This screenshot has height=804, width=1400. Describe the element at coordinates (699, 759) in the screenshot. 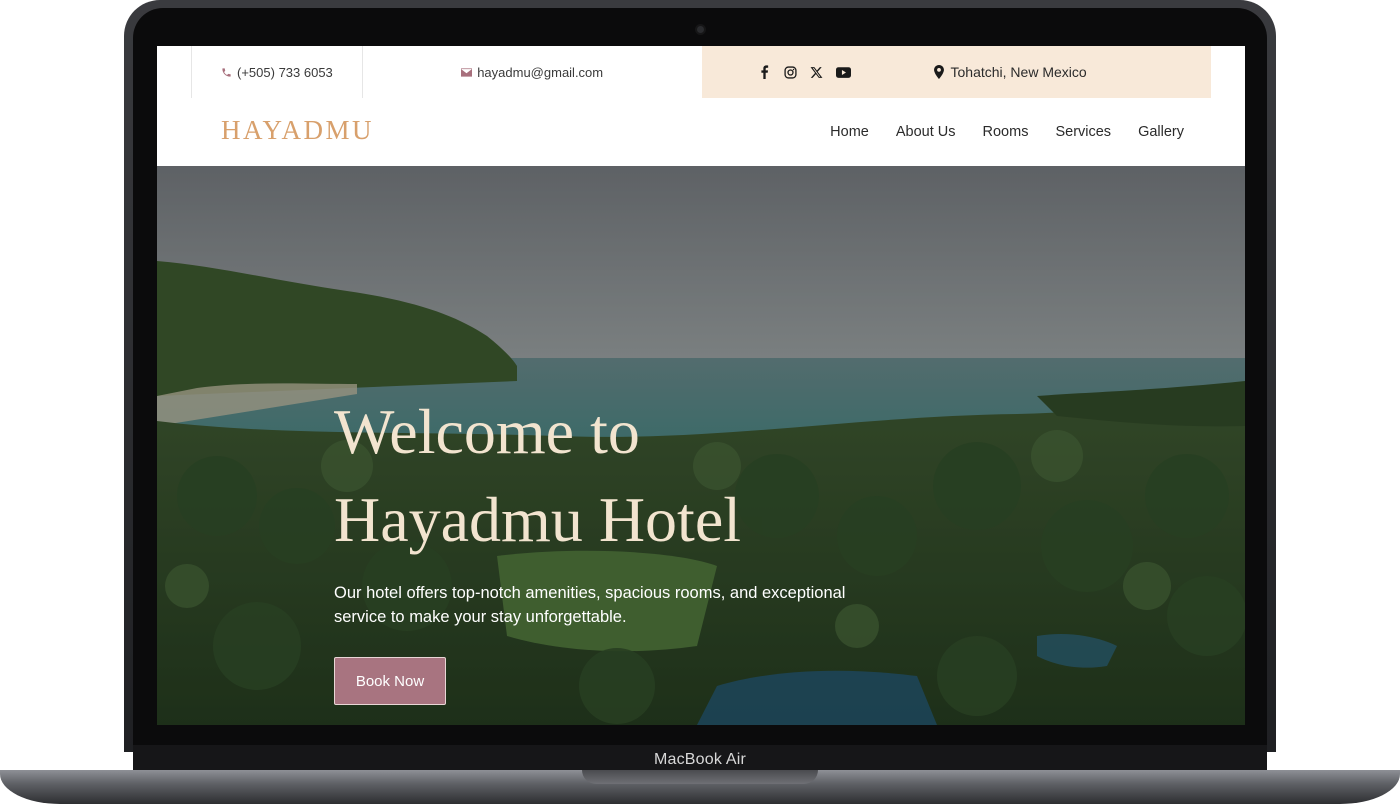

I see `device-brand-label: MacBook Air` at that location.